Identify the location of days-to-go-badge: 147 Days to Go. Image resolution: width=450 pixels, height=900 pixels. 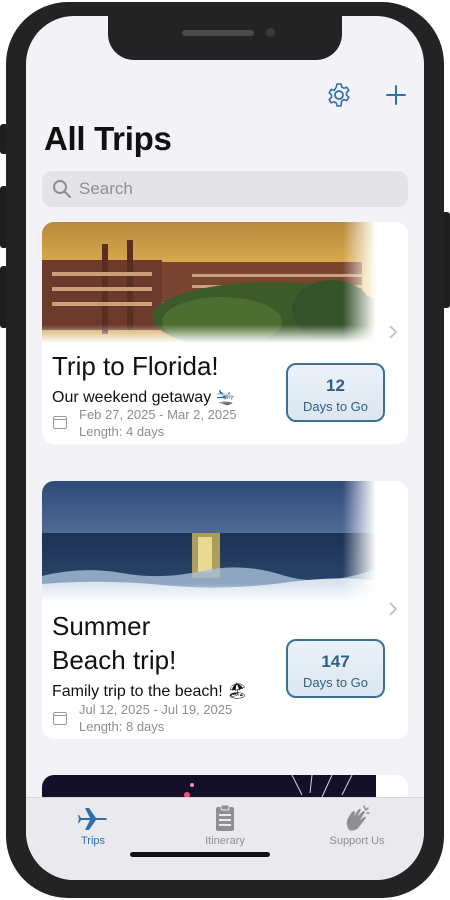
(335, 668).